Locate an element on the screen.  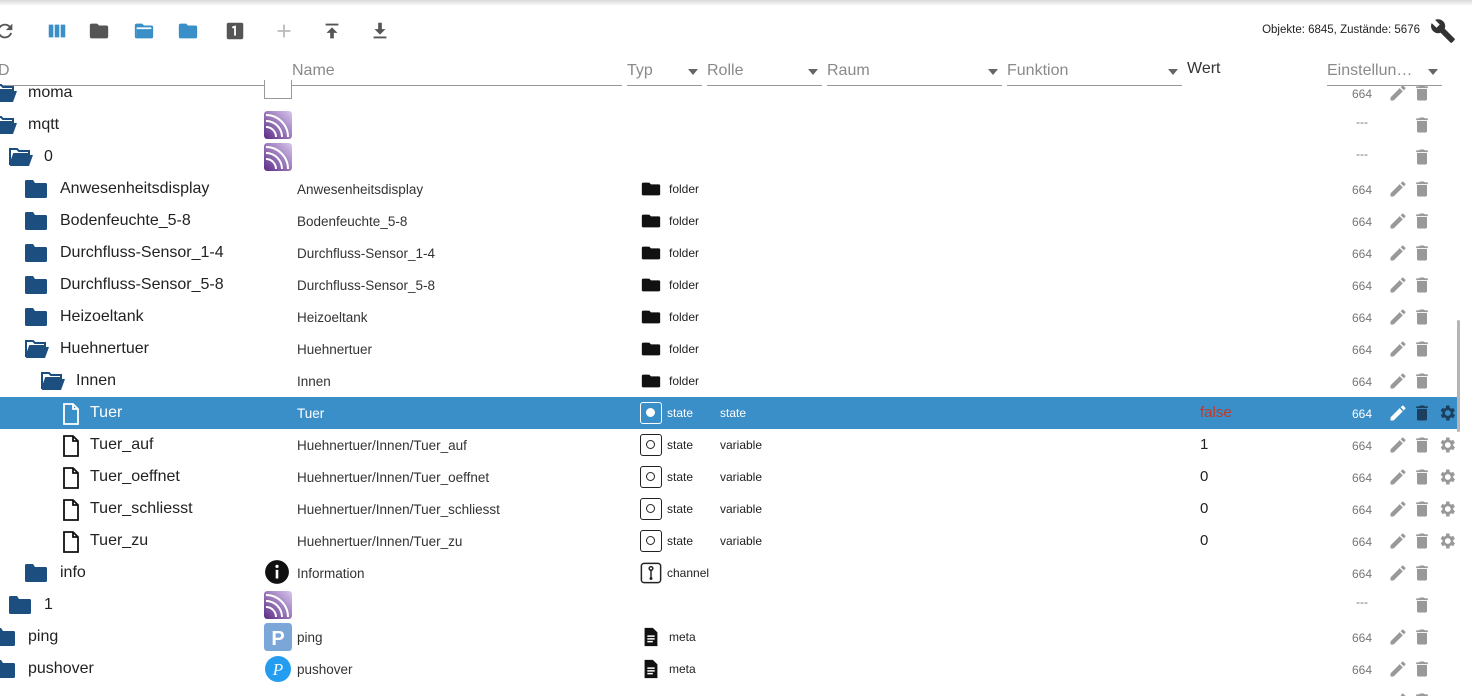
number-one-icon is located at coordinates (235, 31).